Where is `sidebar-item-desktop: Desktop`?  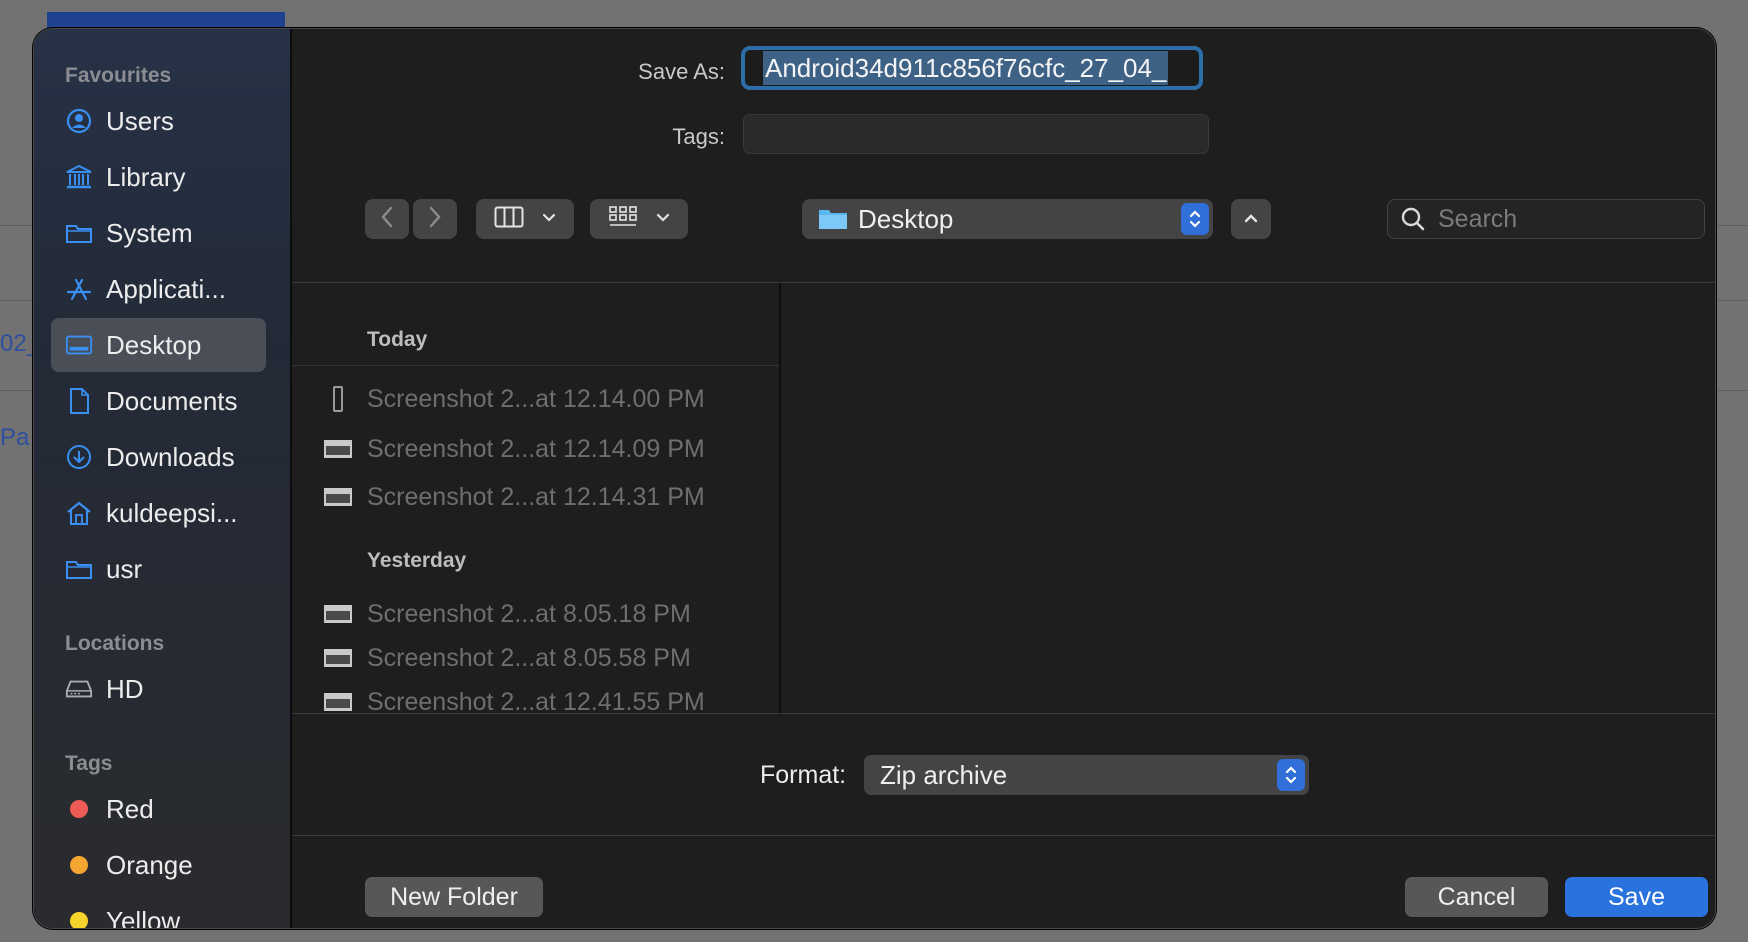 sidebar-item-desktop: Desktop is located at coordinates (158, 345).